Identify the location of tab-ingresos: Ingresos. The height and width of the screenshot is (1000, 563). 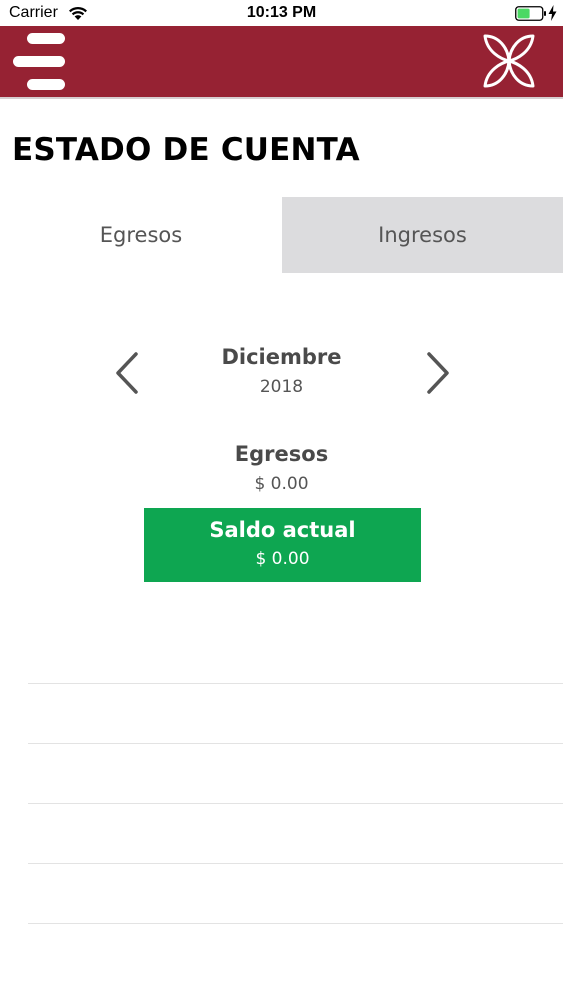
(422, 235).